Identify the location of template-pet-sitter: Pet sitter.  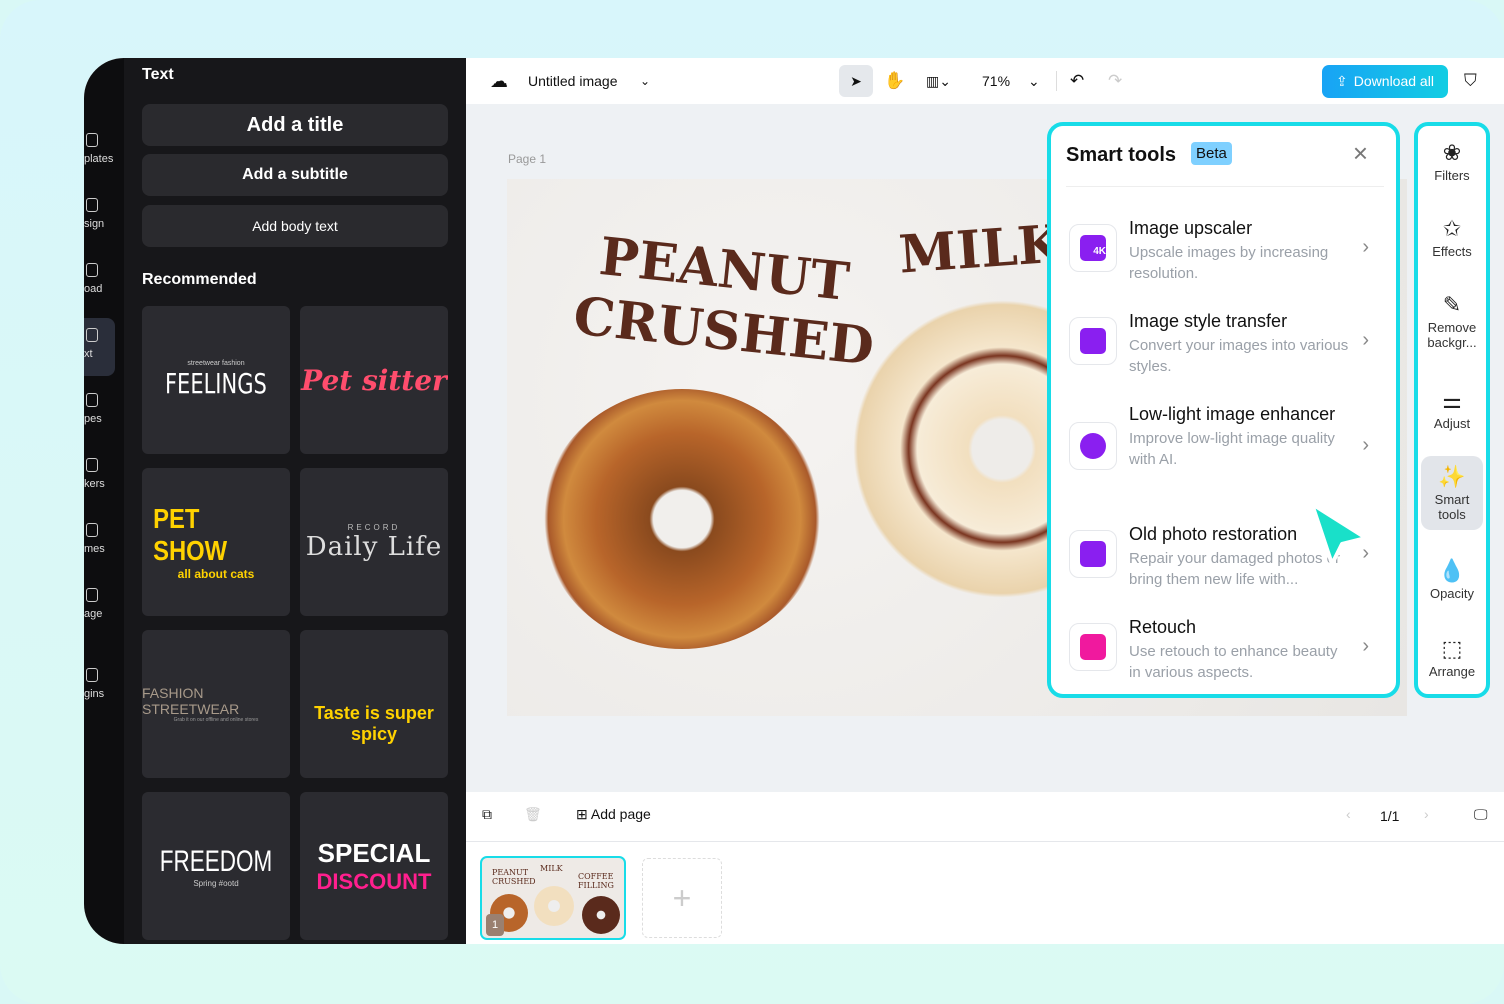
(374, 380).